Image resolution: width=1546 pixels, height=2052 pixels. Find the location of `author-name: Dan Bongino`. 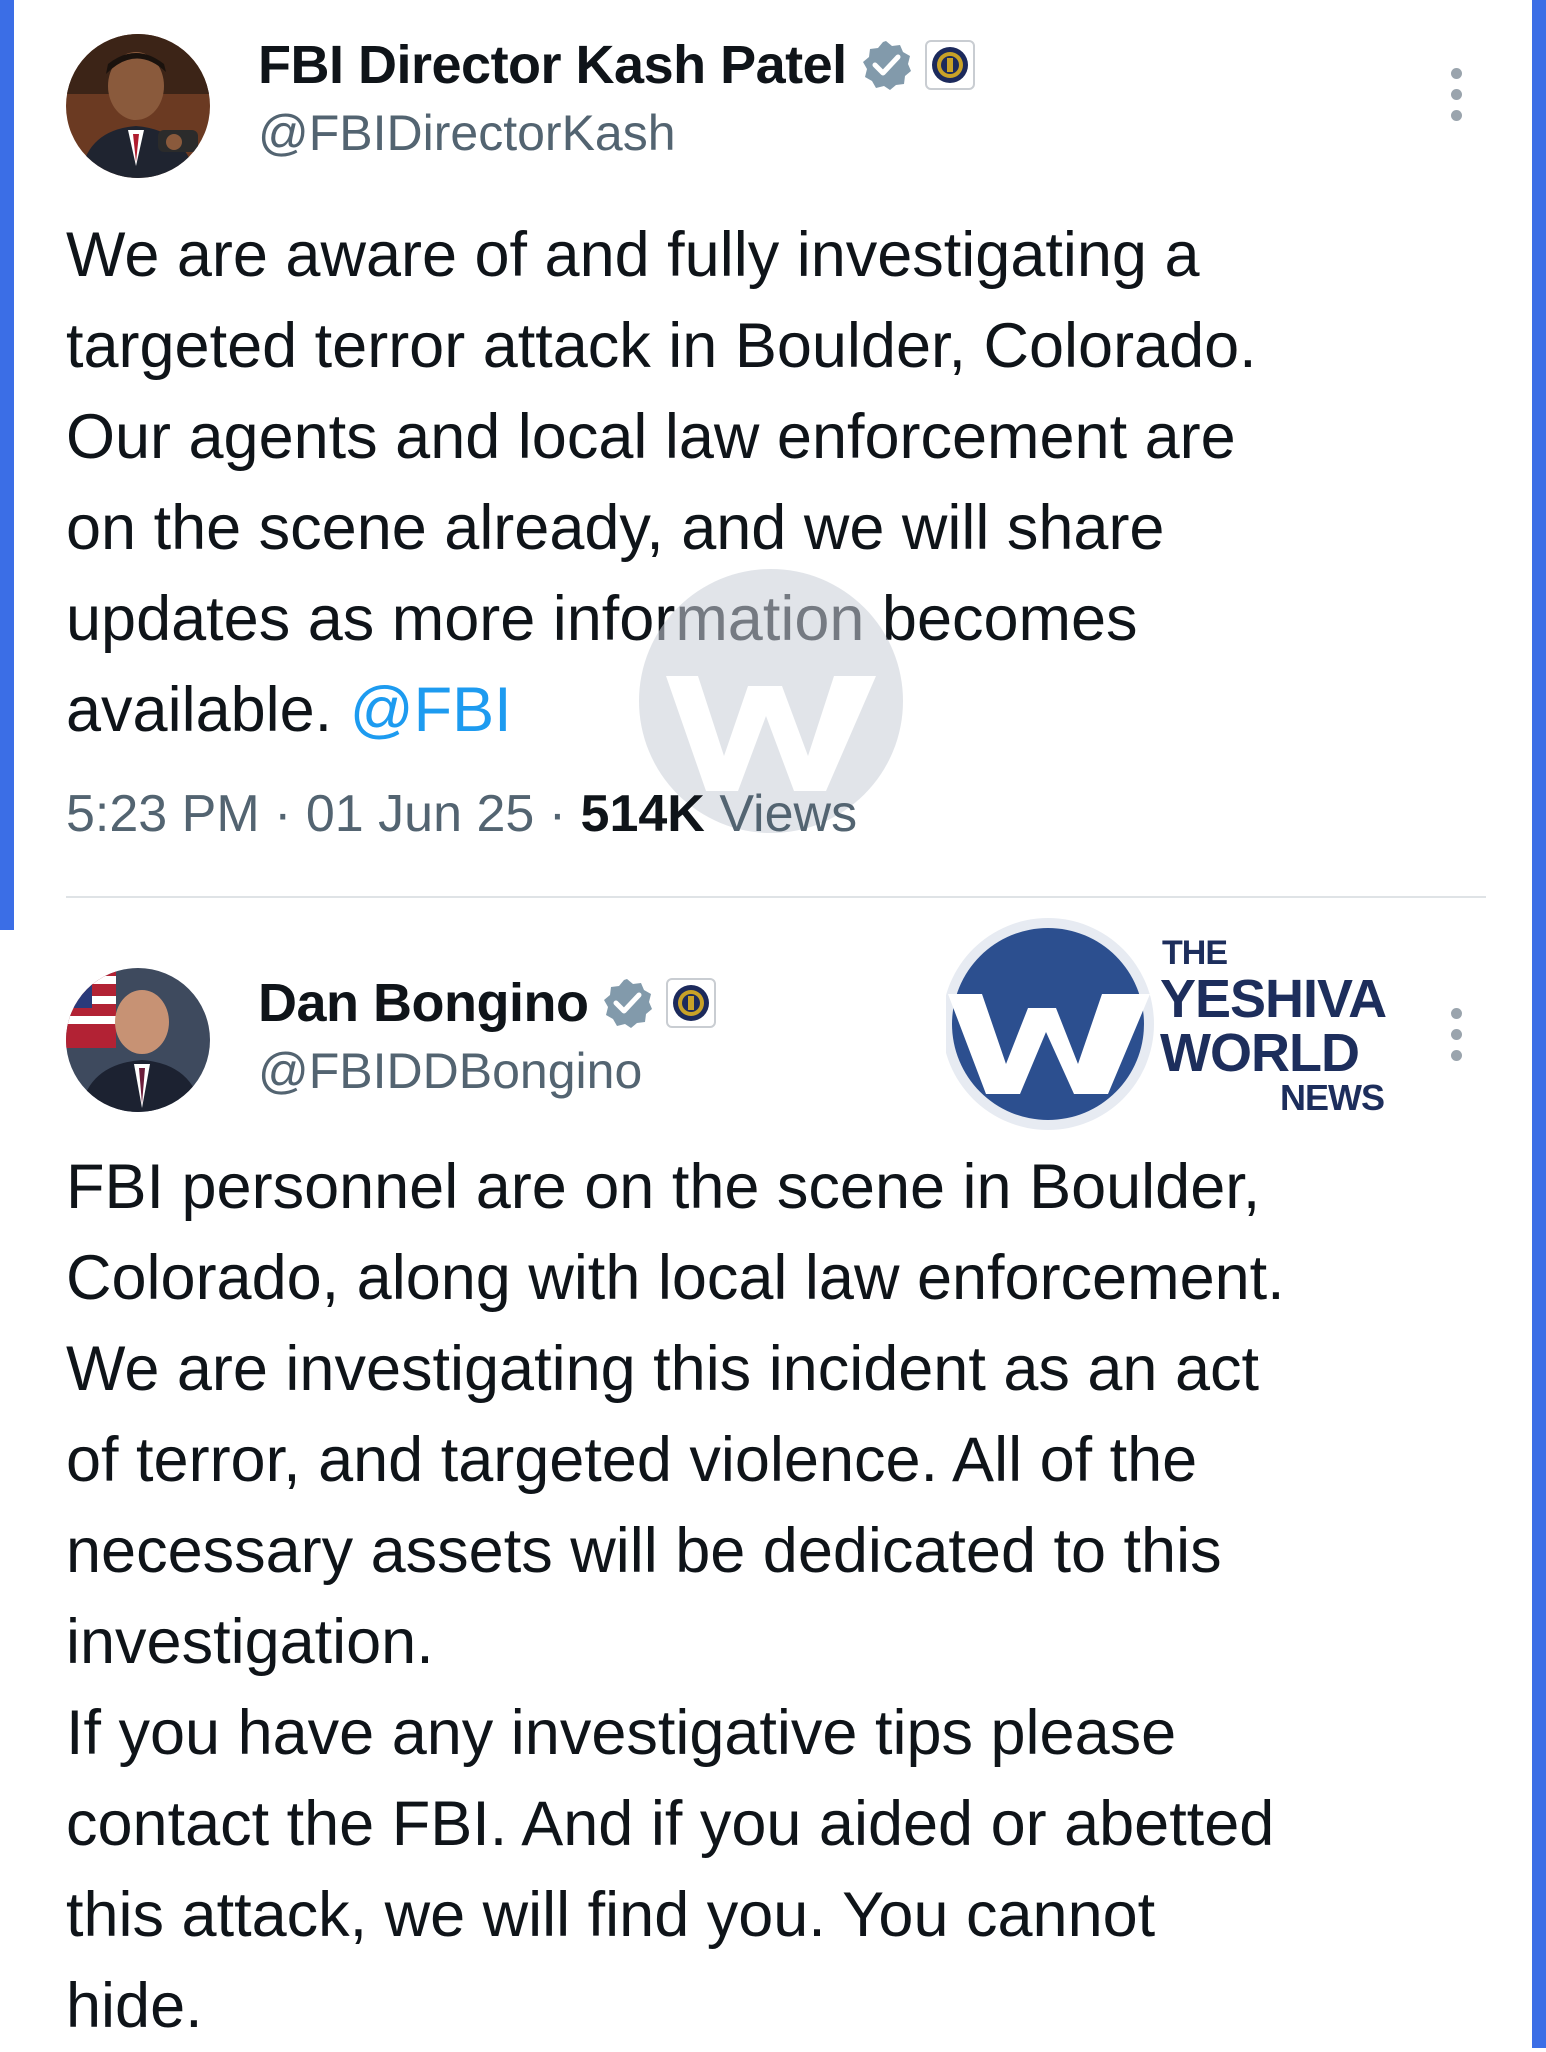

author-name: Dan Bongino is located at coordinates (423, 1003).